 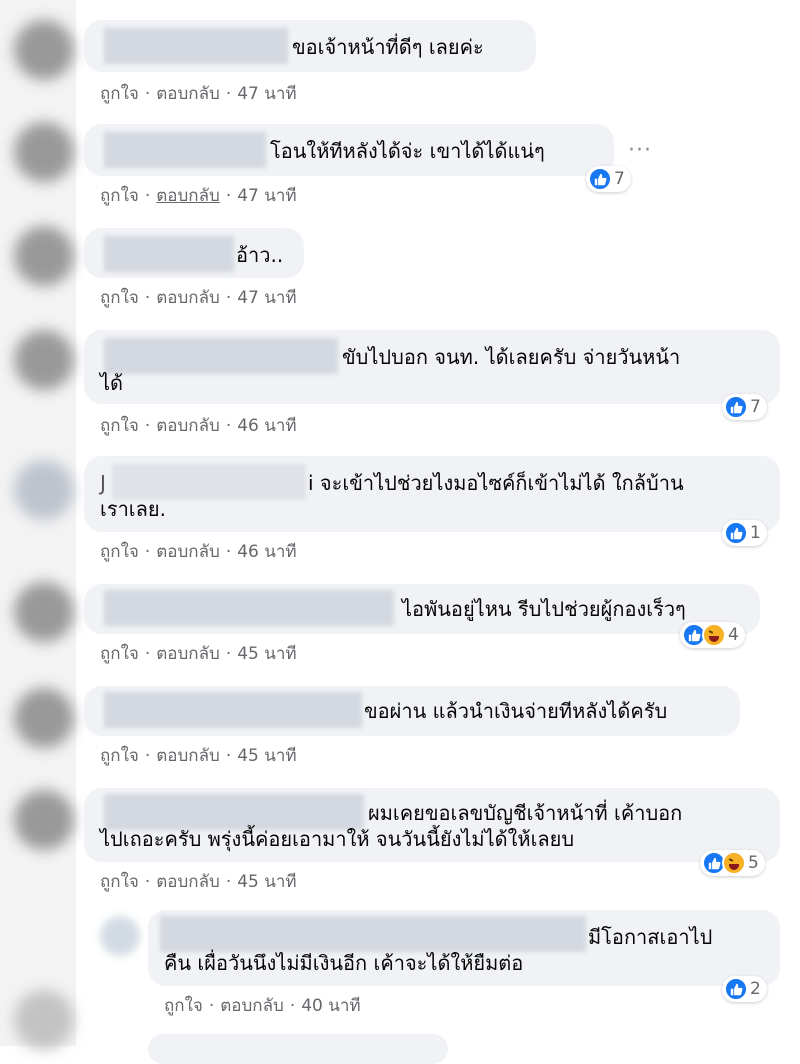 What do you see at coordinates (755, 533) in the screenshot?
I see `reaction-number: 1` at bounding box center [755, 533].